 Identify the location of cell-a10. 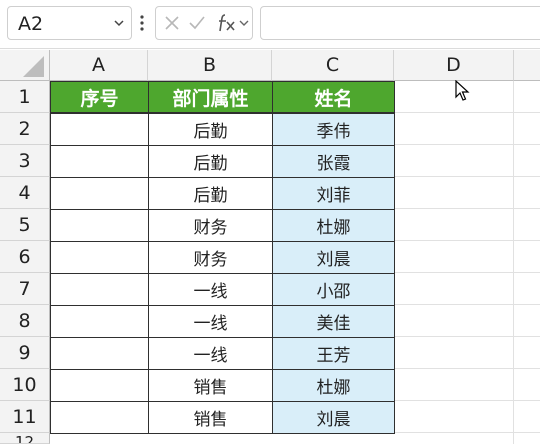
(99, 385).